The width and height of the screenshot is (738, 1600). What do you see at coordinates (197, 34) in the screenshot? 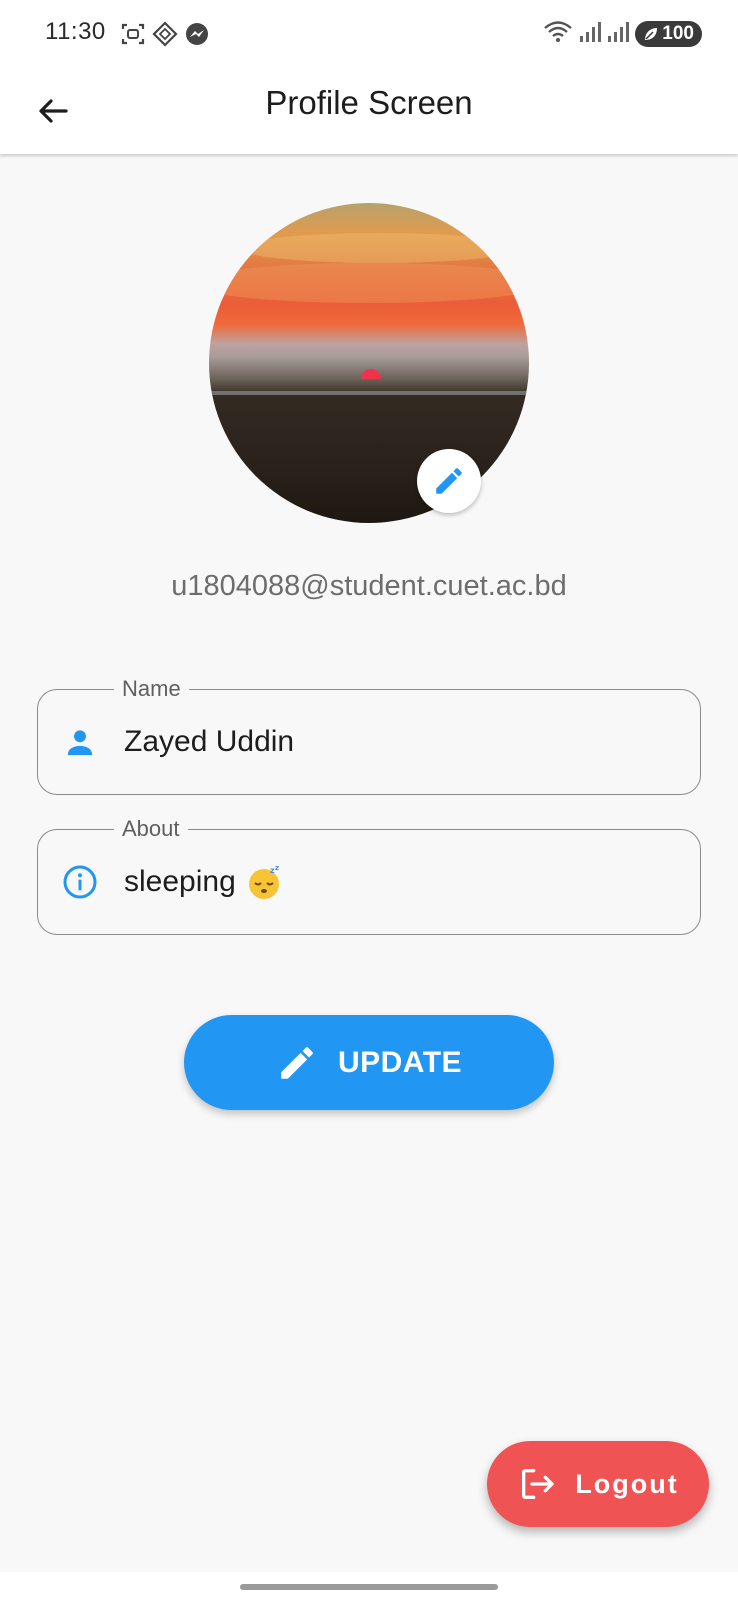
I see `messenger-icon` at bounding box center [197, 34].